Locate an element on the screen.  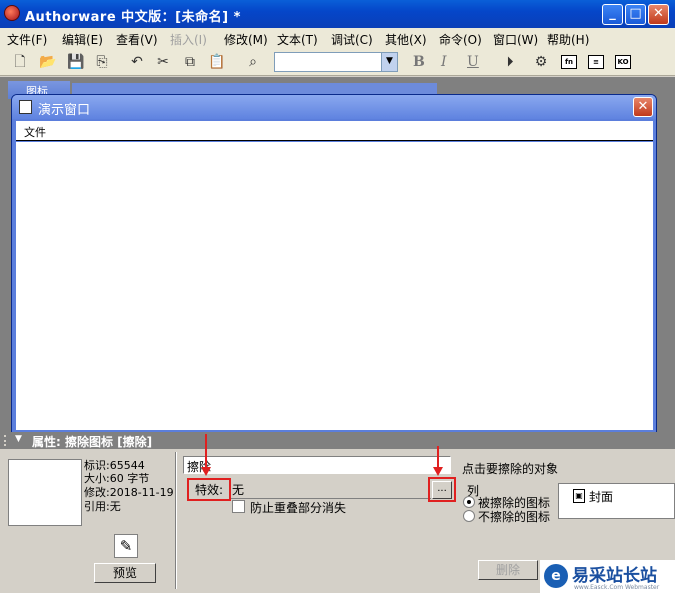
control-panel-icon: ⚙ is located at coordinates (541, 62).